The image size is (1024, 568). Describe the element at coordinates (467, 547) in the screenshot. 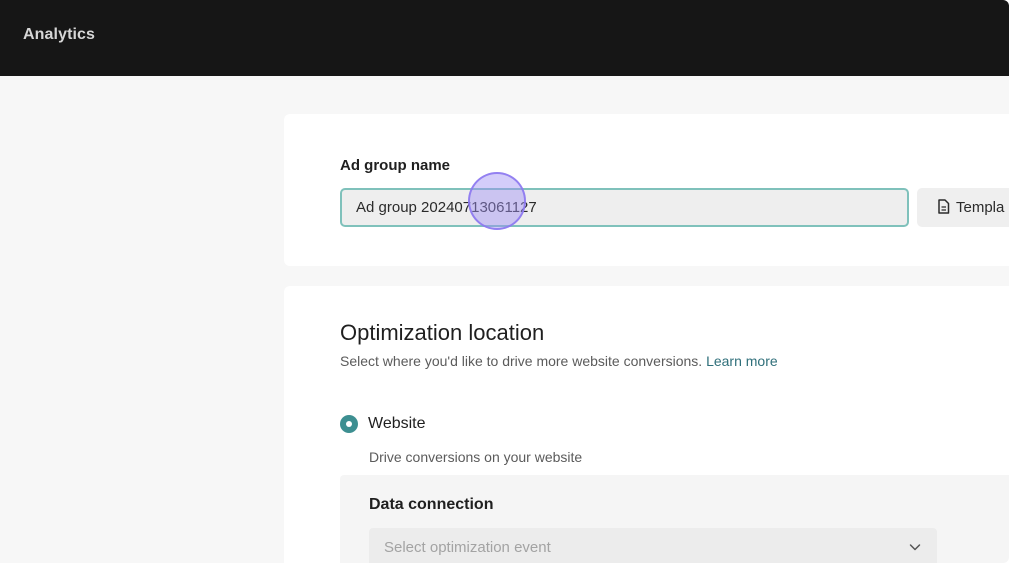

I see `optimization-event-placeholder: Select optimization event` at that location.